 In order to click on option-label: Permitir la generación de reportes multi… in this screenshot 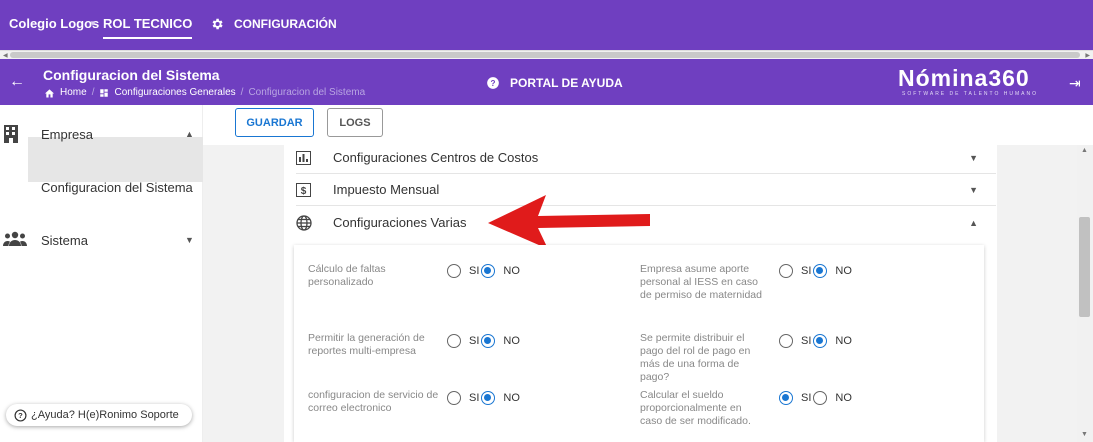, I will do `click(366, 344)`.